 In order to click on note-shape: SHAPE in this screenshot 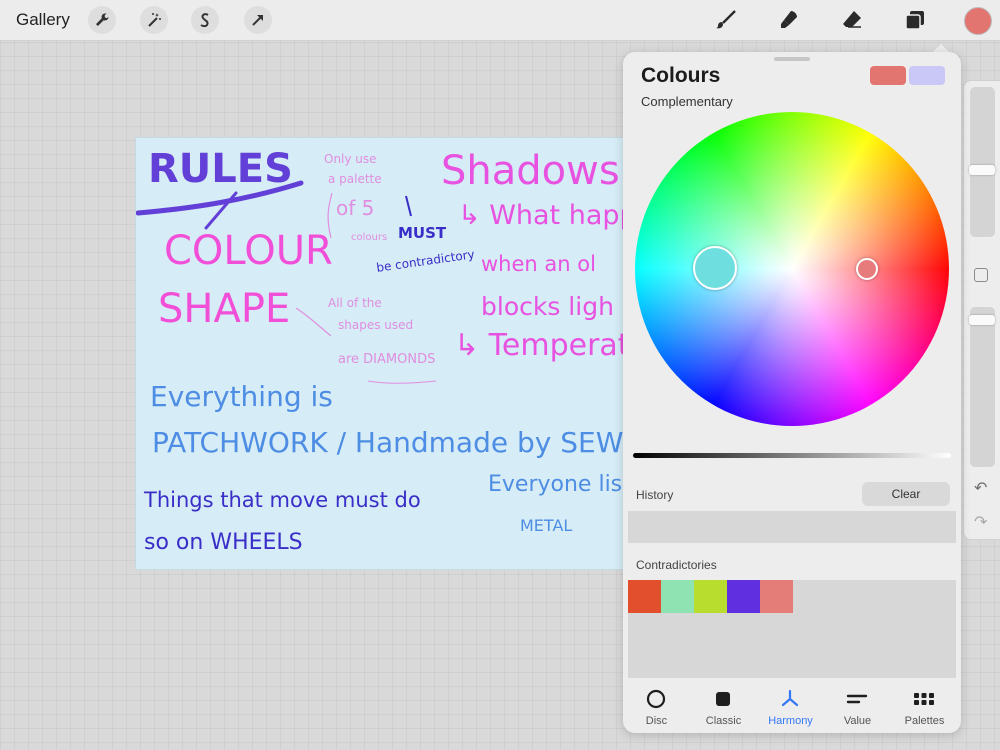, I will do `click(224, 309)`.